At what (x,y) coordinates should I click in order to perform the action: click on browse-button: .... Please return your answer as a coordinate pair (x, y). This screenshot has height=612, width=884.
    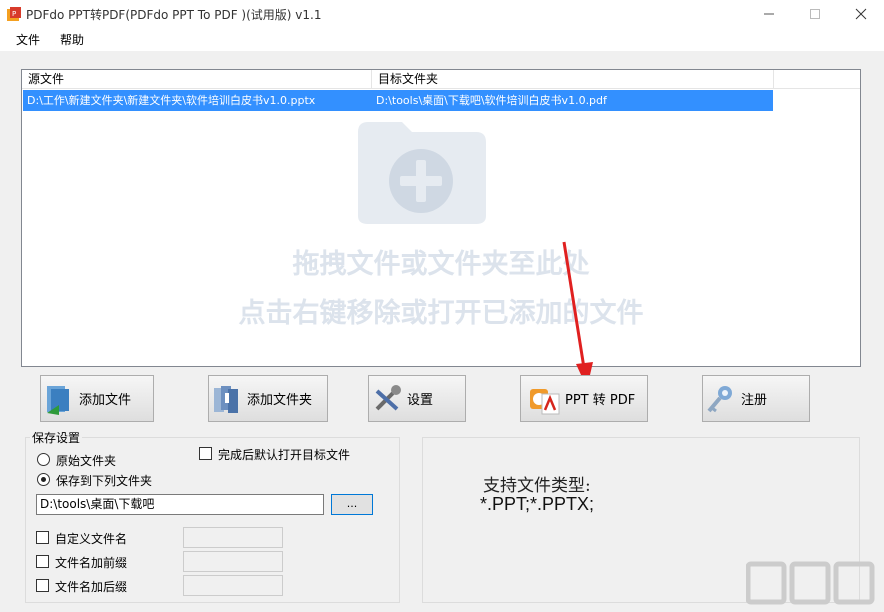
    Looking at the image, I should click on (352, 504).